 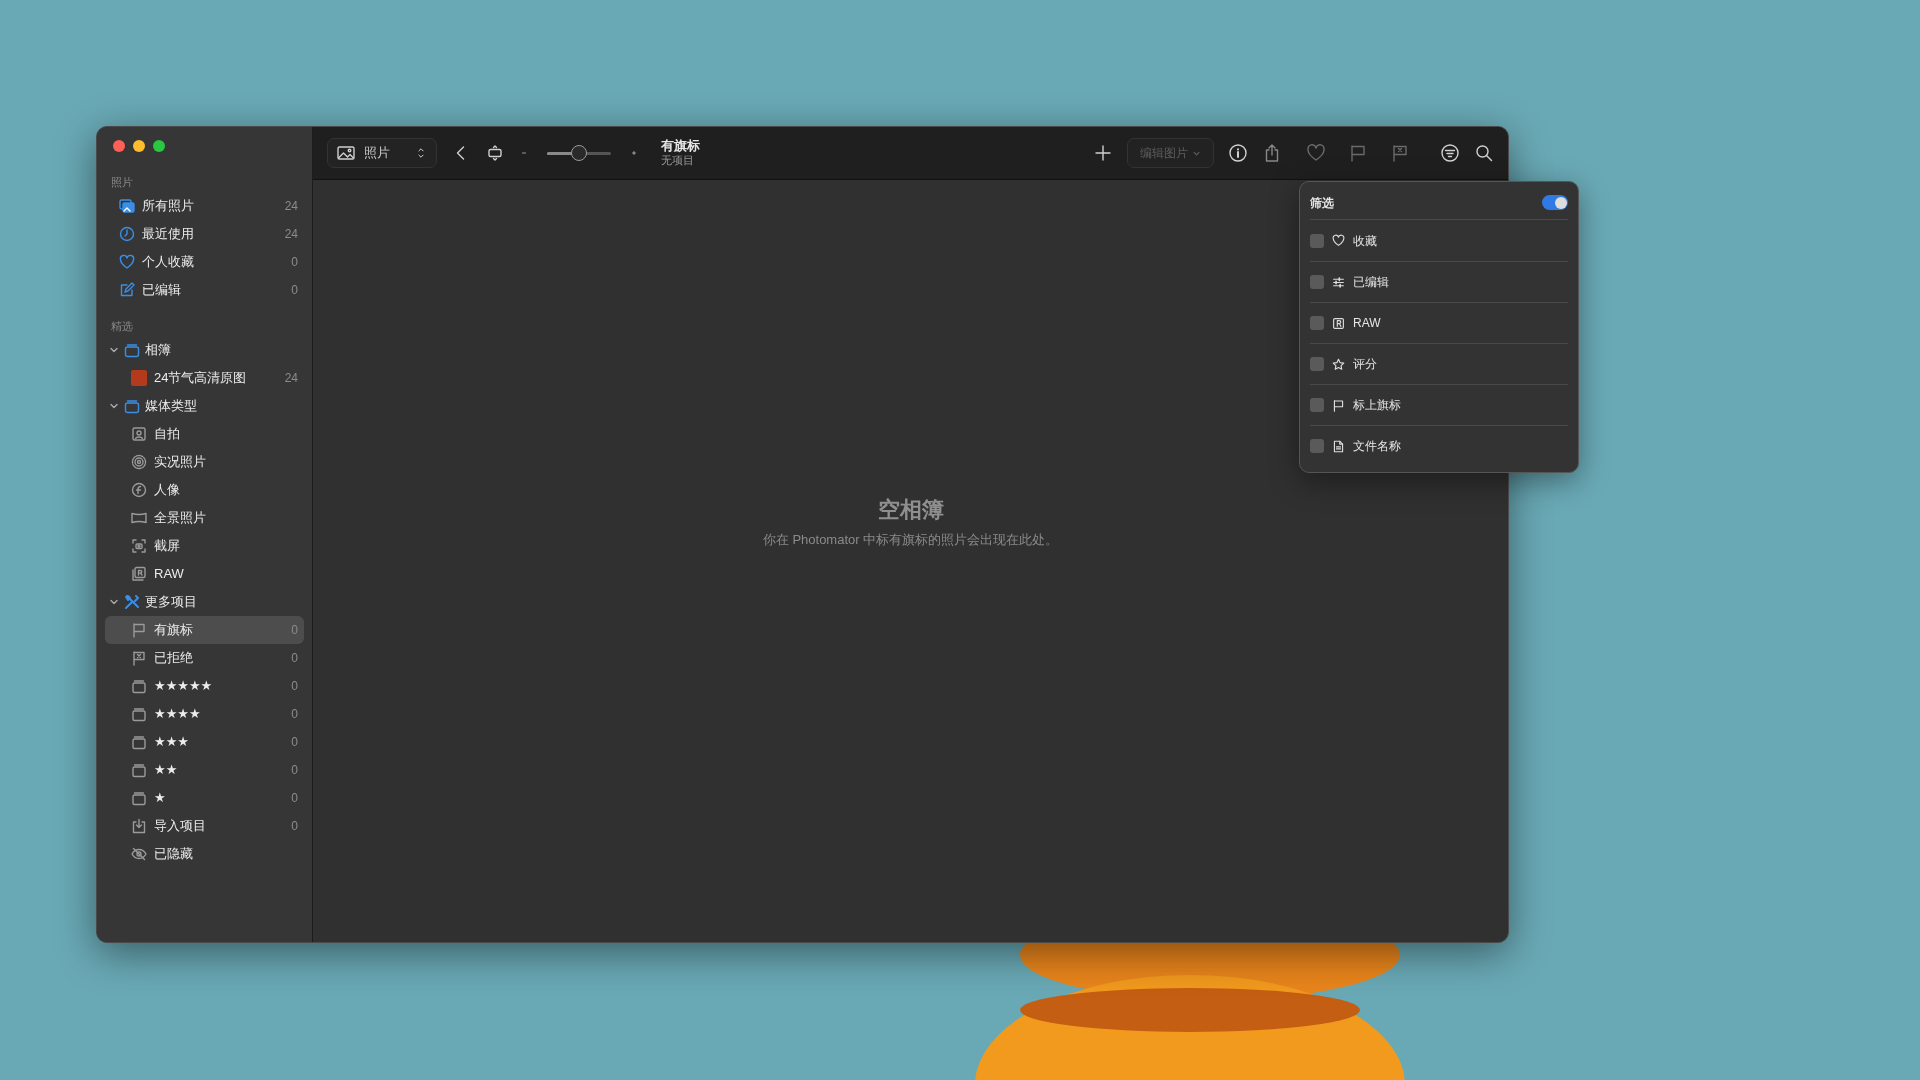 I want to click on view-selector-label: 照片, so click(x=377, y=153).